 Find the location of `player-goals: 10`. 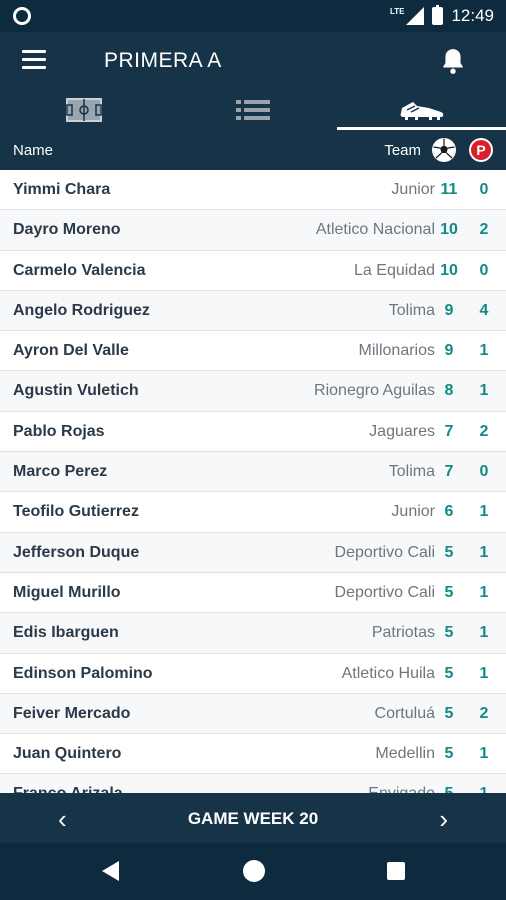

player-goals: 10 is located at coordinates (449, 230).